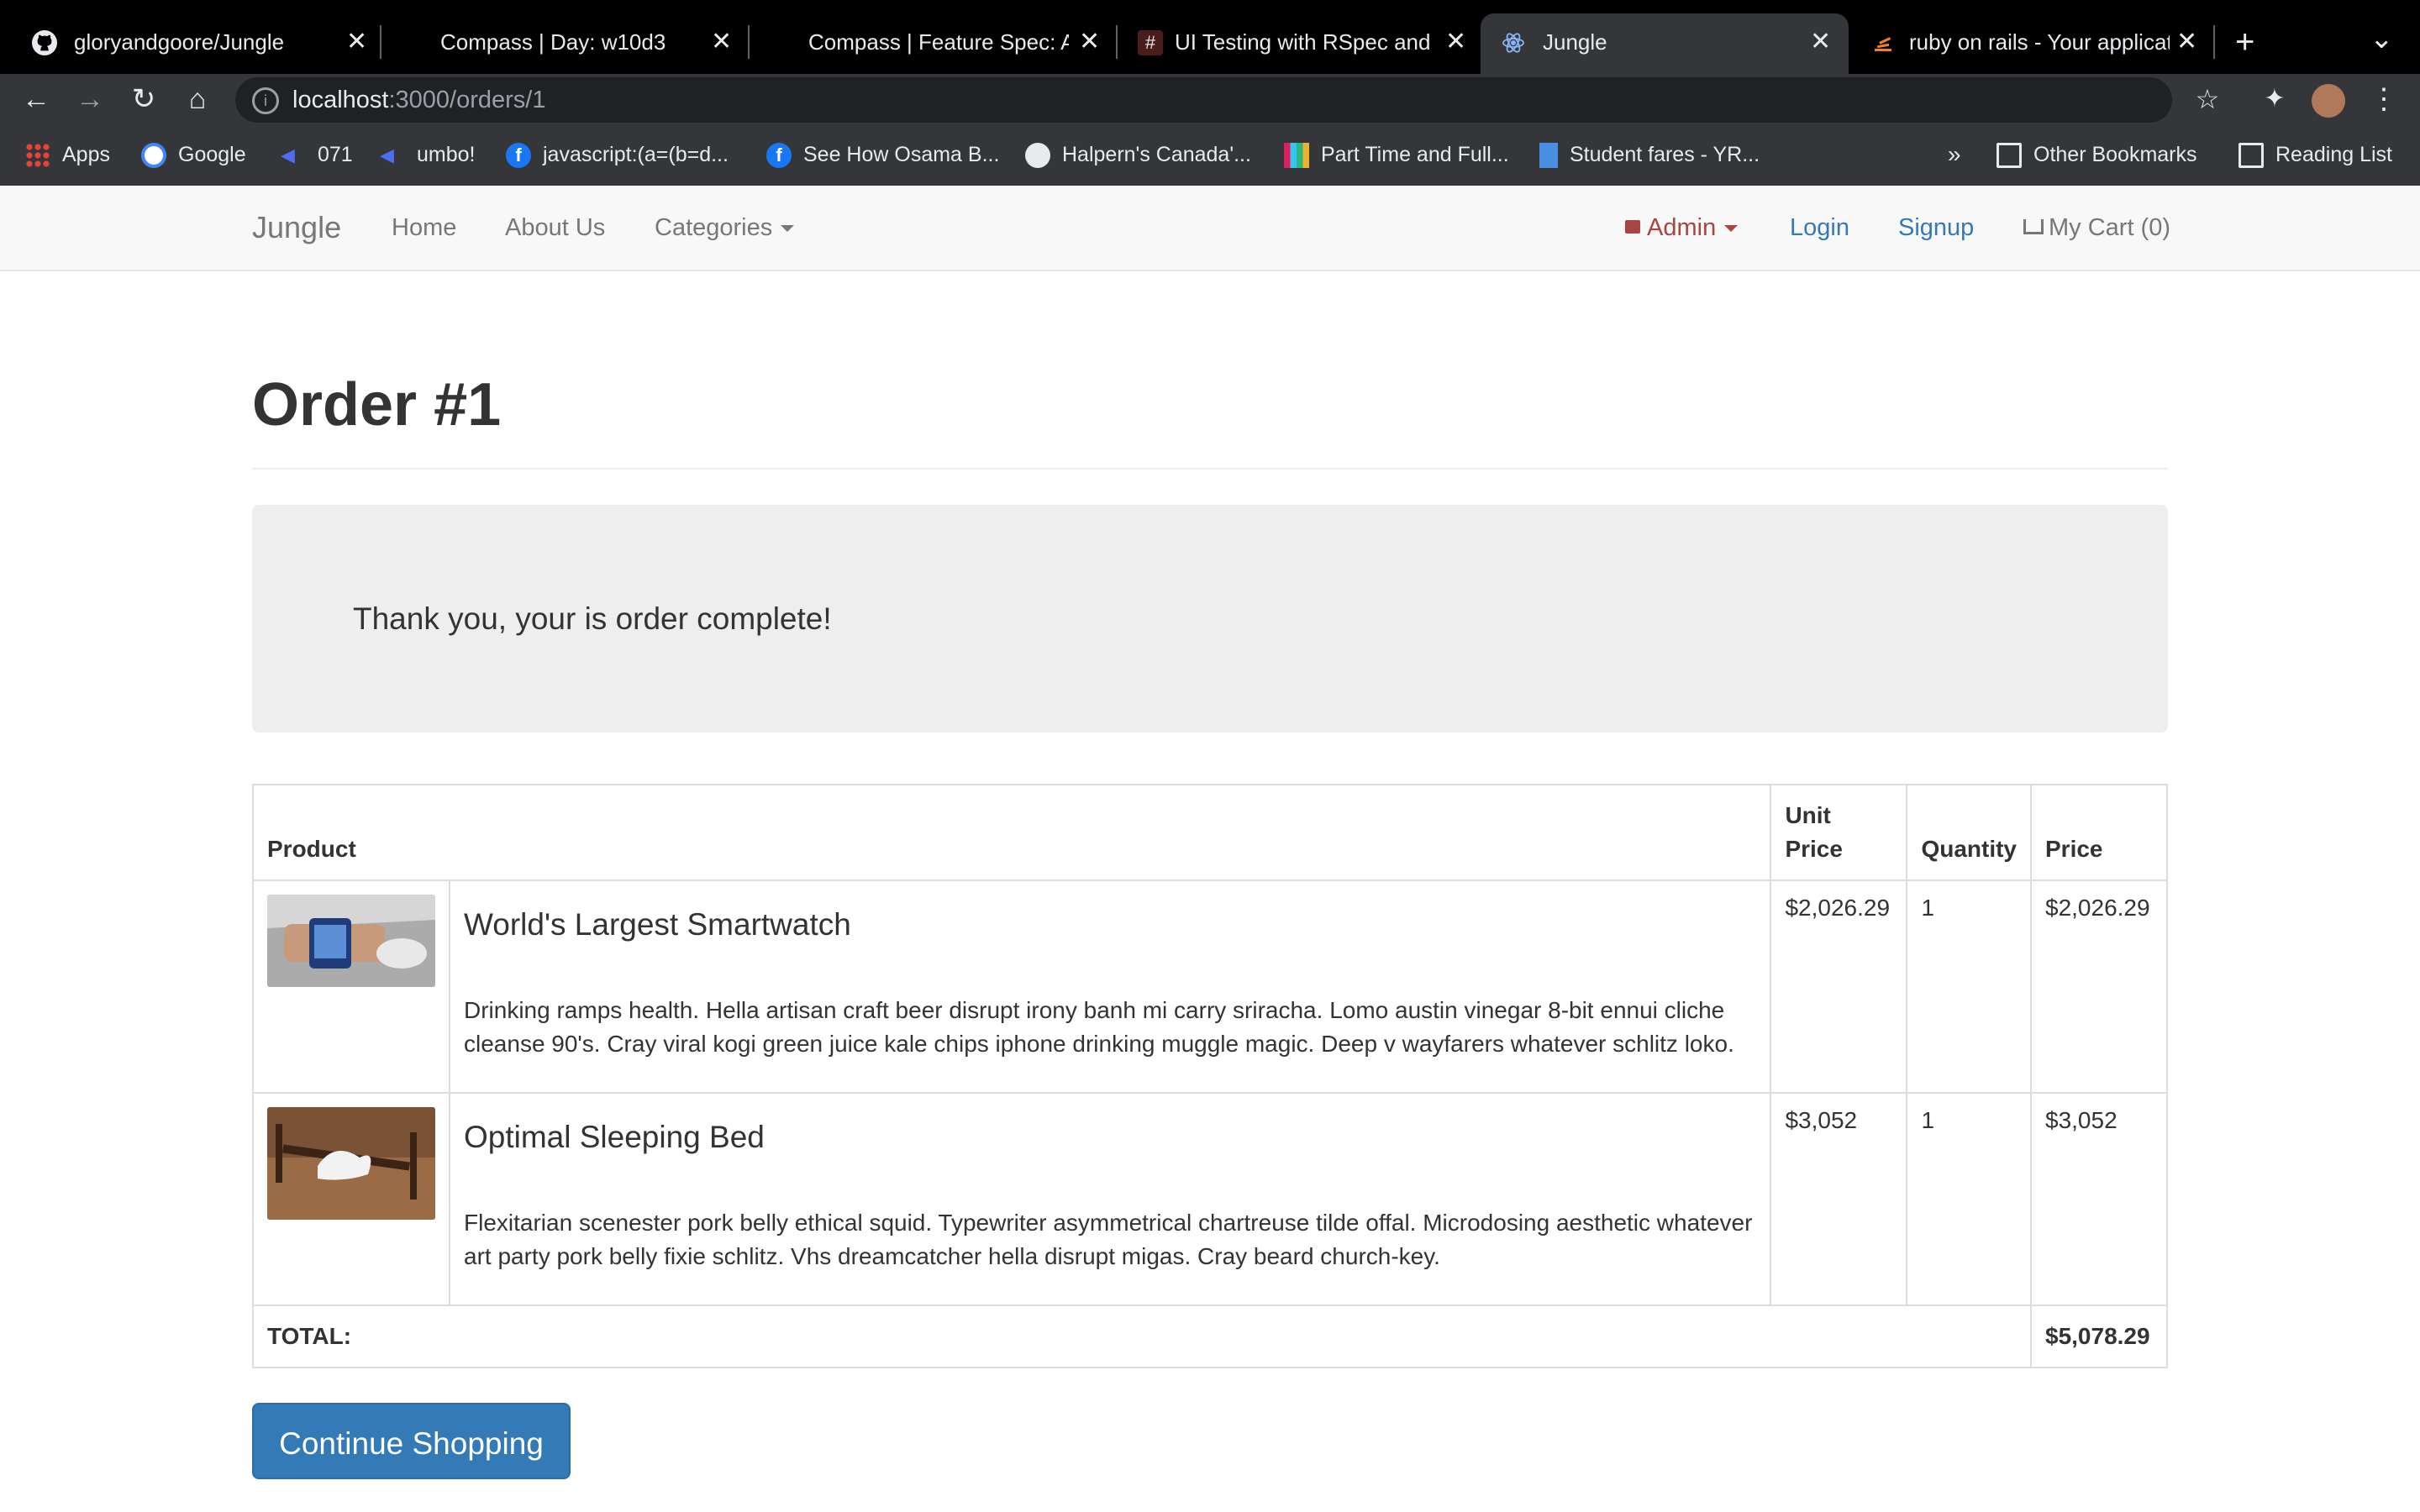 The width and height of the screenshot is (2420, 1512). I want to click on total-value: $5,078.29, so click(2099, 1336).